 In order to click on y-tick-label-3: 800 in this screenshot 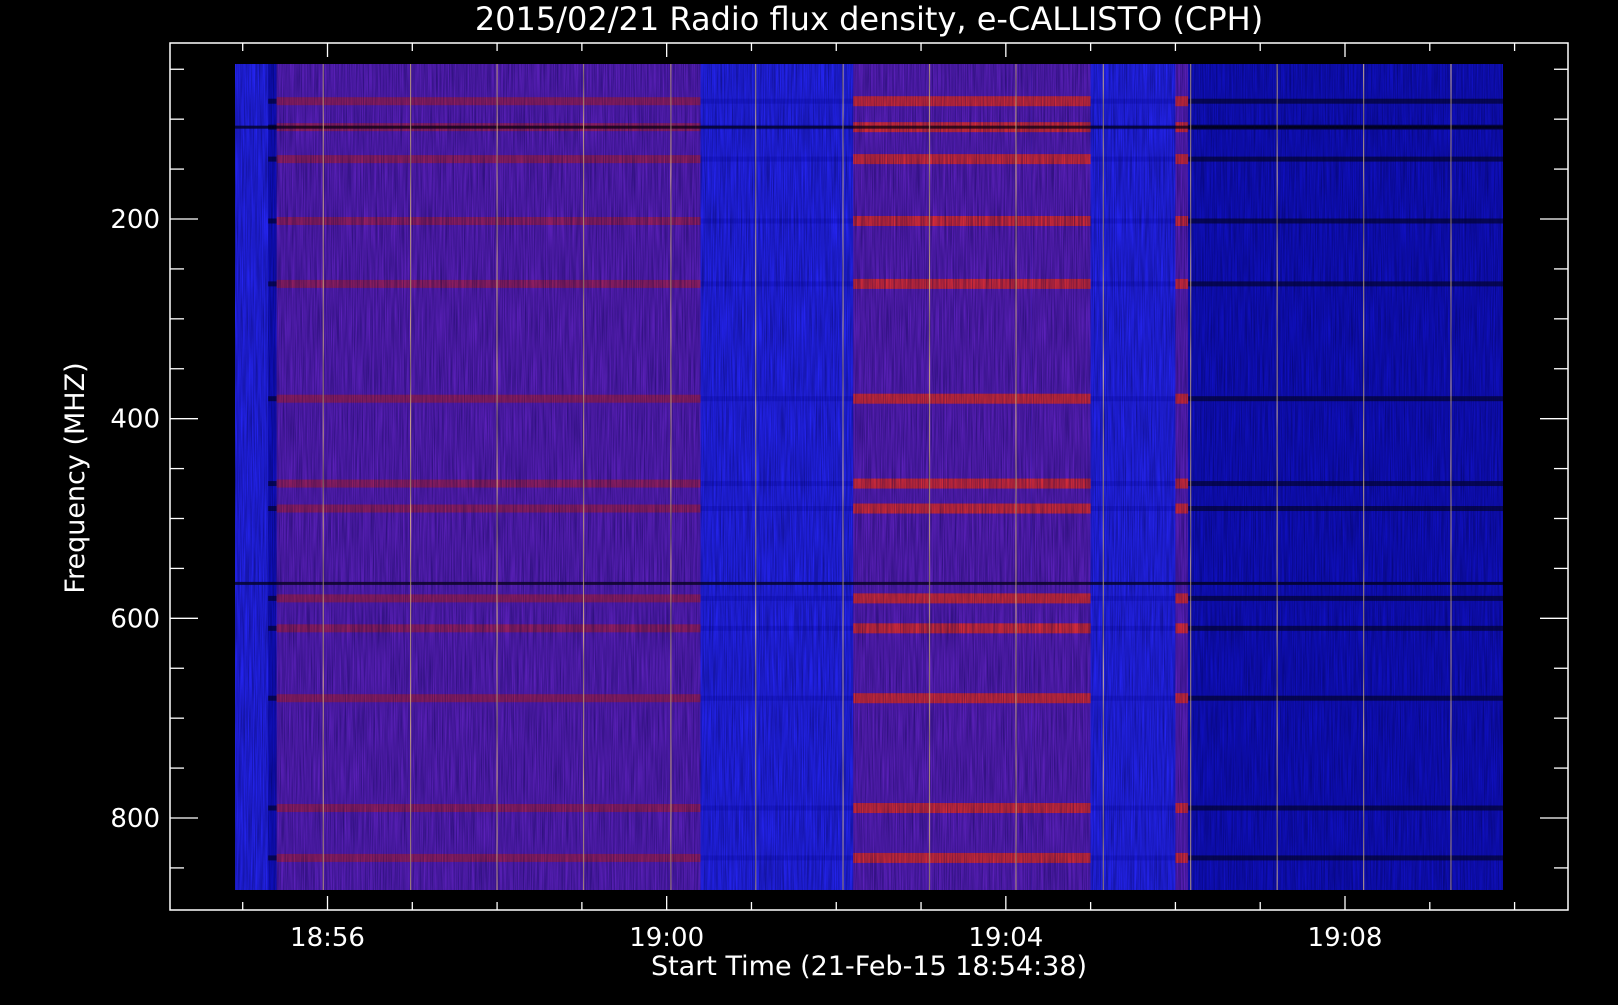, I will do `click(135, 819)`.